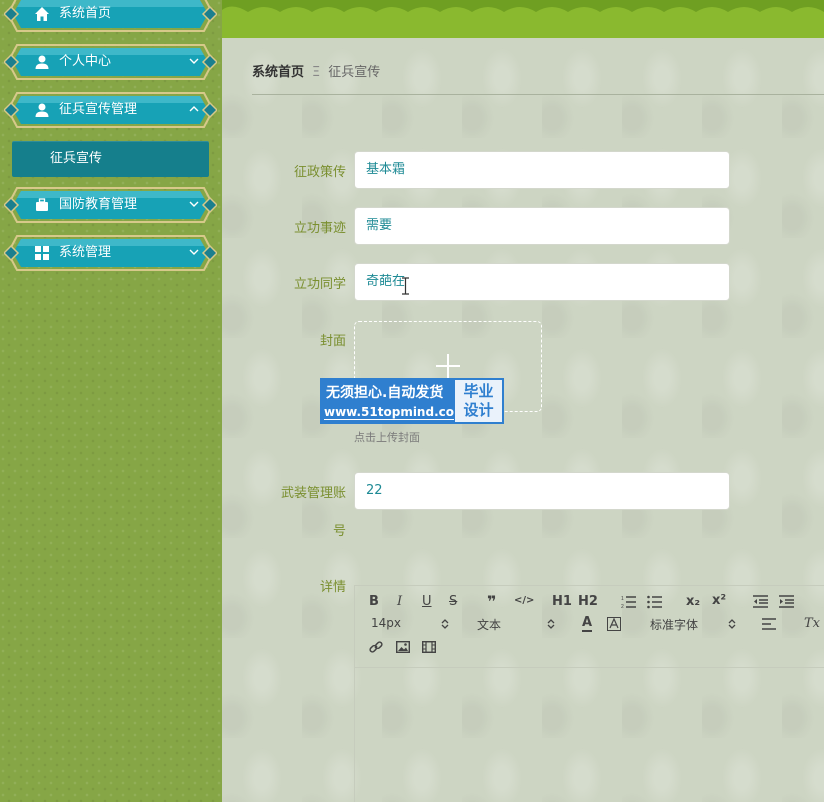 The width and height of the screenshot is (824, 802). What do you see at coordinates (786, 601) in the screenshot?
I see `indent-icon` at bounding box center [786, 601].